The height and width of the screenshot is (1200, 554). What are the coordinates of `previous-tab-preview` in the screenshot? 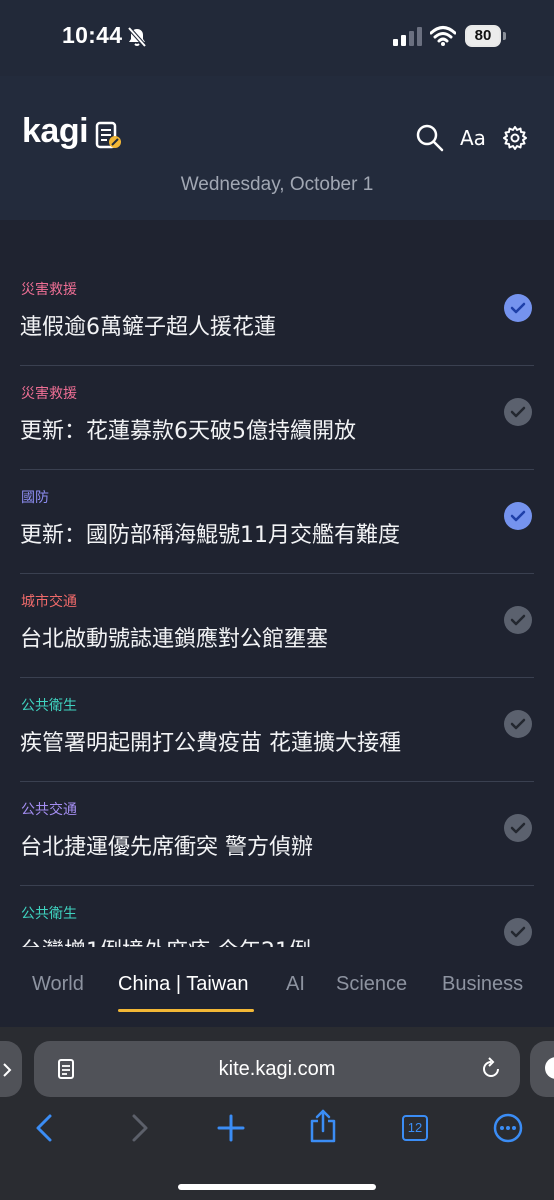 It's located at (11, 1069).